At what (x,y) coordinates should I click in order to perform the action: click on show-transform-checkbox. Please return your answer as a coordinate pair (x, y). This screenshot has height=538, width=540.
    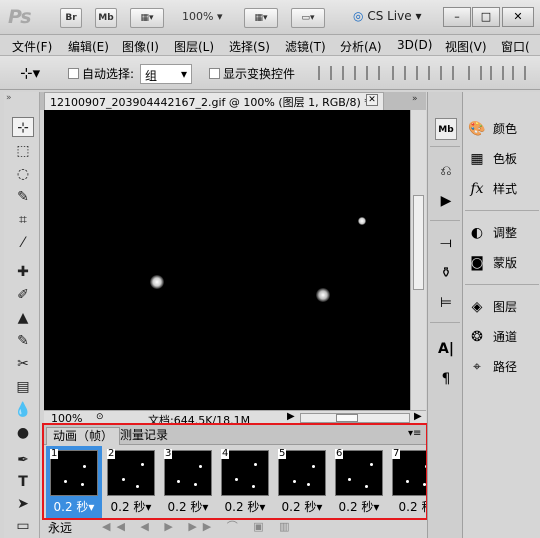
    Looking at the image, I should click on (214, 73).